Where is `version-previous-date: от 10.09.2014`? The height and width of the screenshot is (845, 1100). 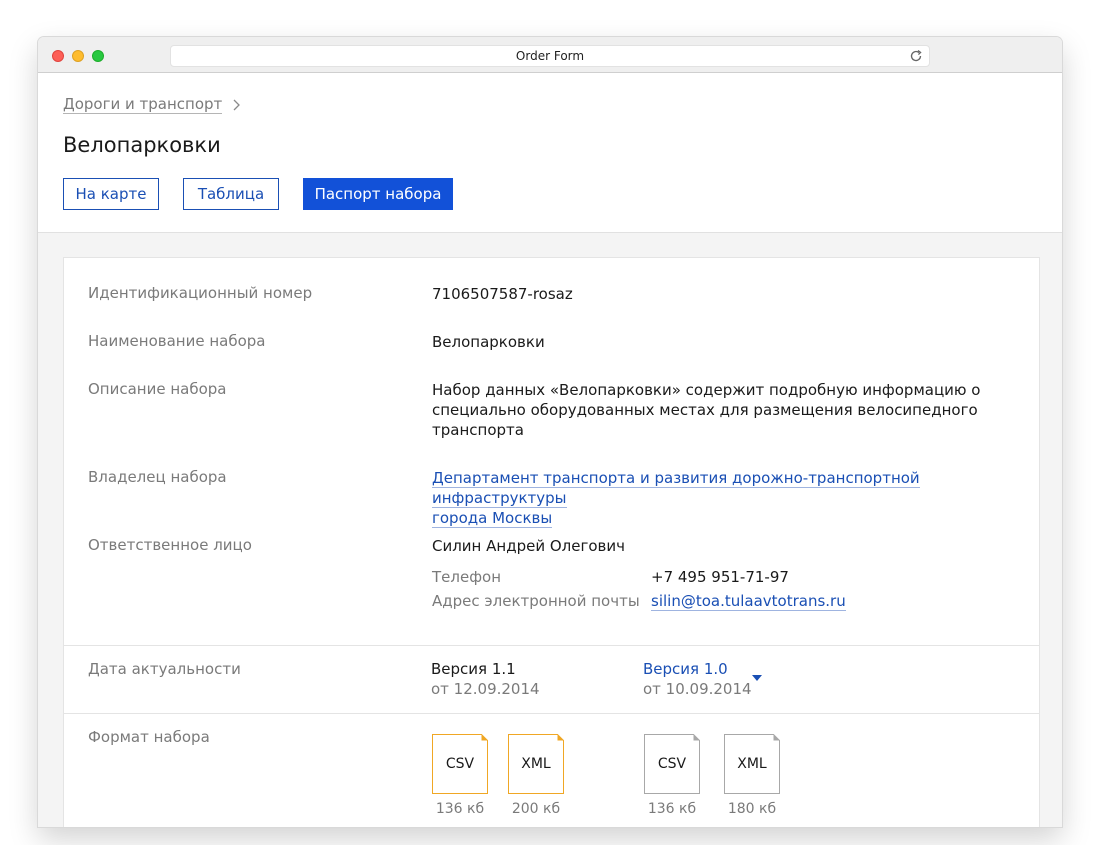 version-previous-date: от 10.09.2014 is located at coordinates (697, 689).